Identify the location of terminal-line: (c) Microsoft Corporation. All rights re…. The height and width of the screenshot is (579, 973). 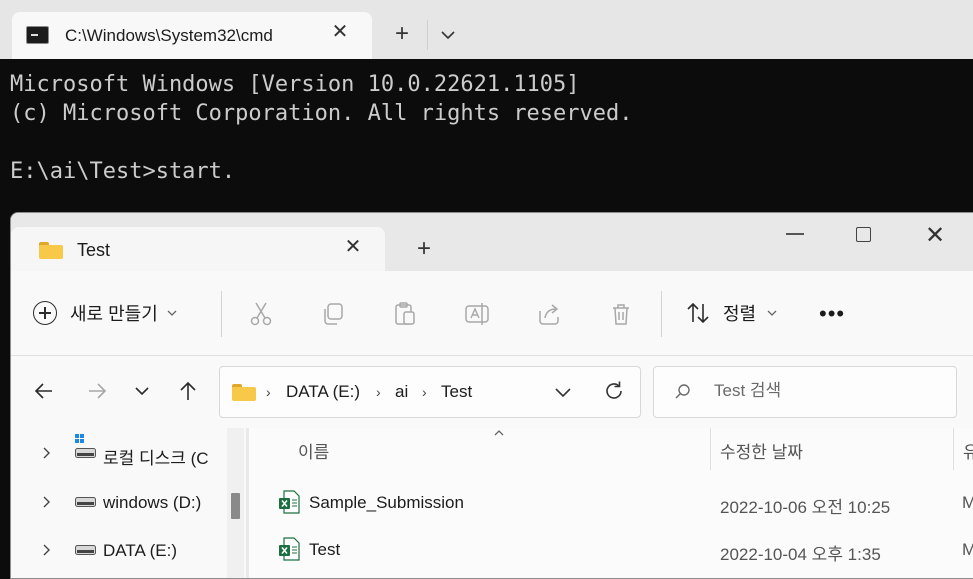
(321, 113).